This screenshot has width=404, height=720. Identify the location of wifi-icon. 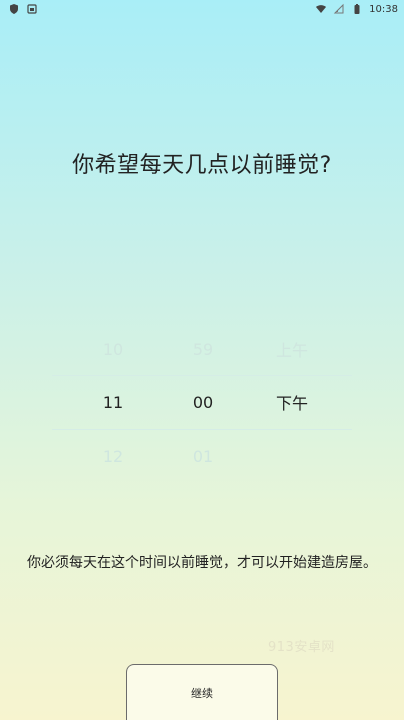
(321, 9).